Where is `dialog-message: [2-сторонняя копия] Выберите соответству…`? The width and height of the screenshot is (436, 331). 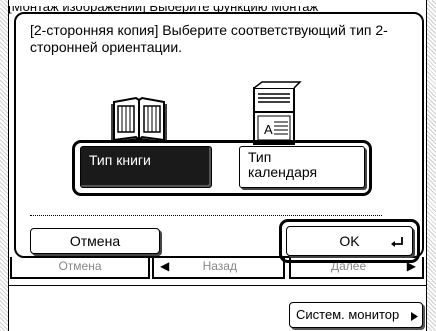
dialog-message: [2-сторонняя копия] Выберите соответству… is located at coordinates (209, 38).